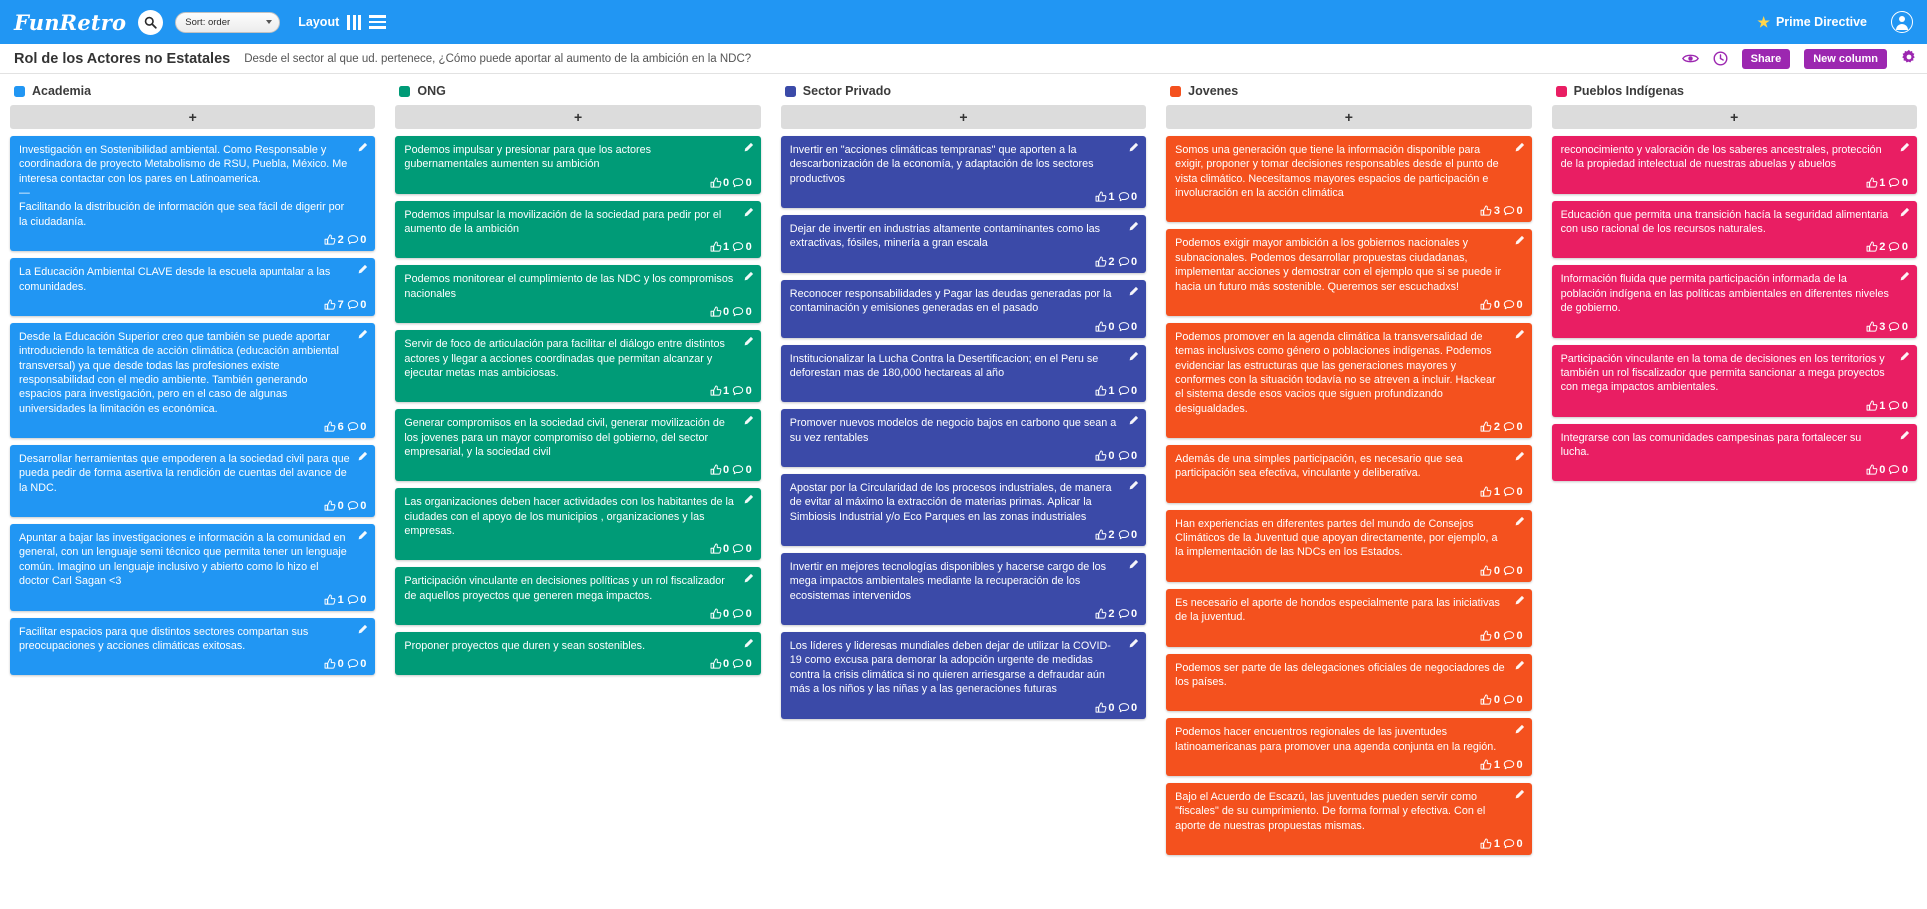  I want to click on share-button: Share, so click(1766, 58).